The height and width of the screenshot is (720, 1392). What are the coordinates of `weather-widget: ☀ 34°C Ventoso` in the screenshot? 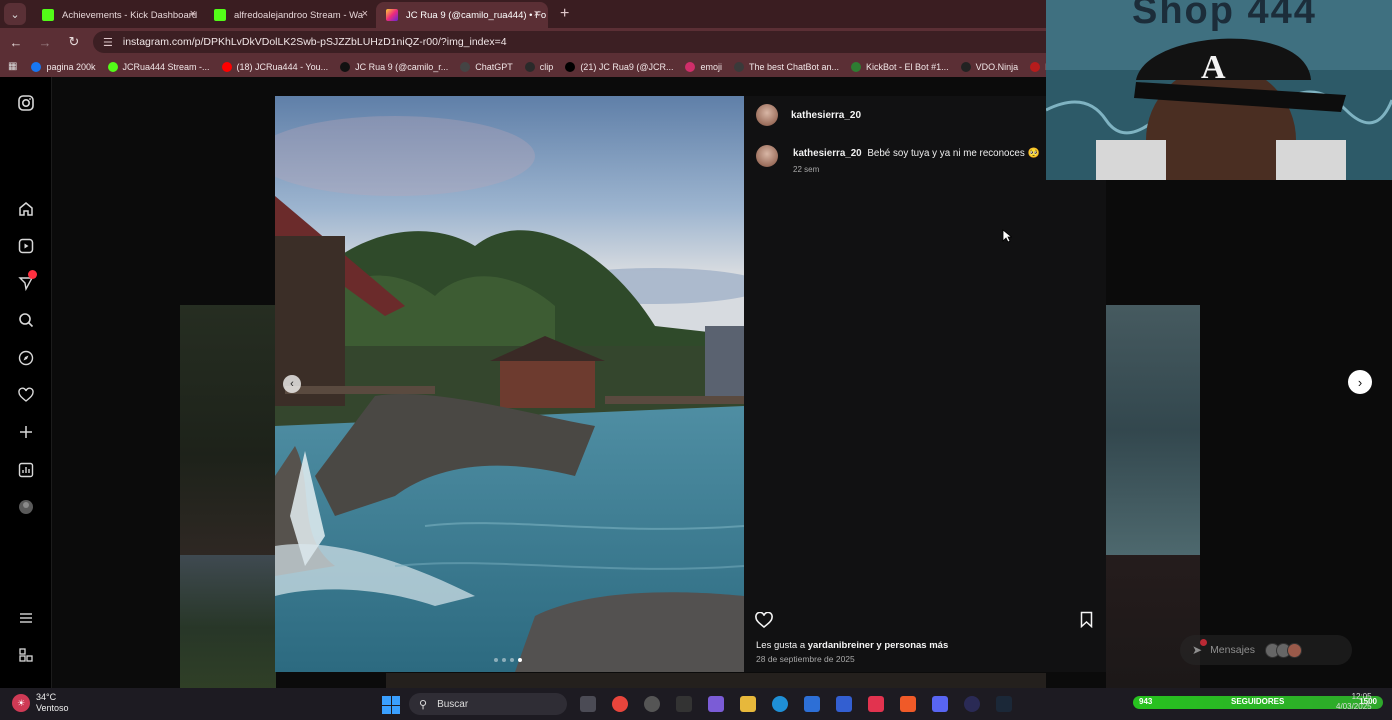 It's located at (40, 703).